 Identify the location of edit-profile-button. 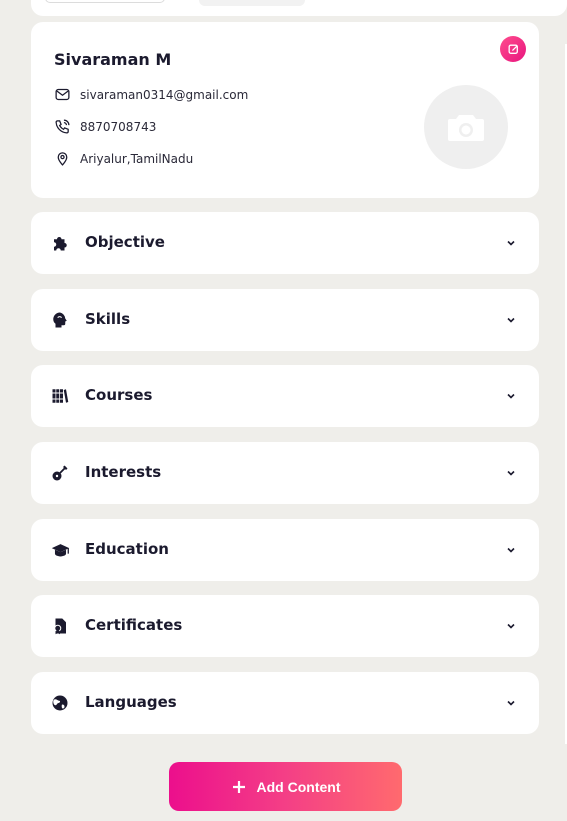
(513, 49).